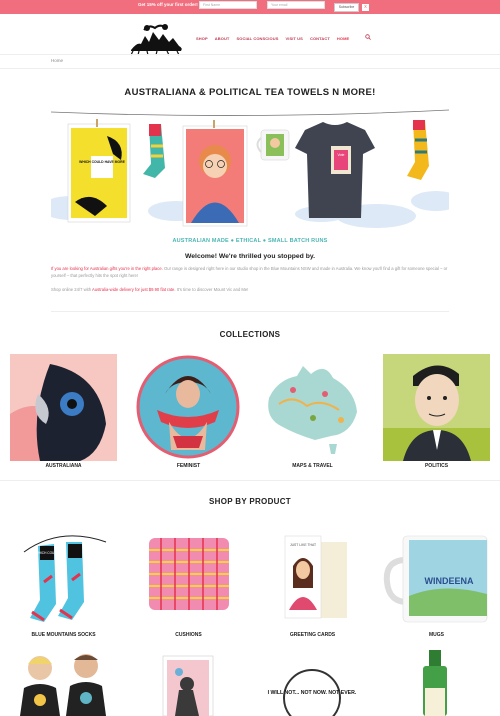  I want to click on shop-by-product-title: SHOP BY PRODUCT, so click(250, 501).